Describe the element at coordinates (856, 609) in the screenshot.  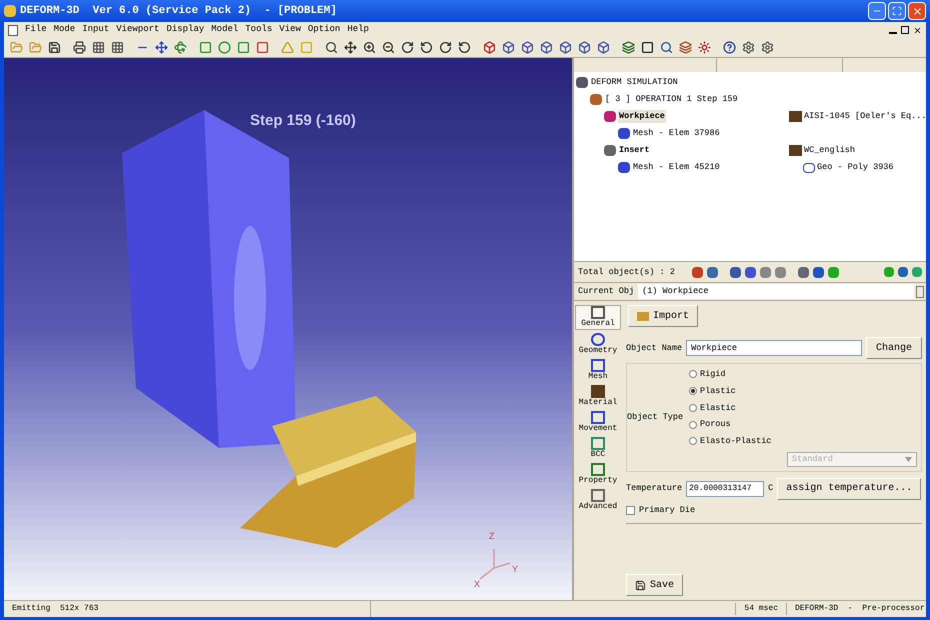
I see `status-mode: DEFORM-3D - Pre-processor` at that location.